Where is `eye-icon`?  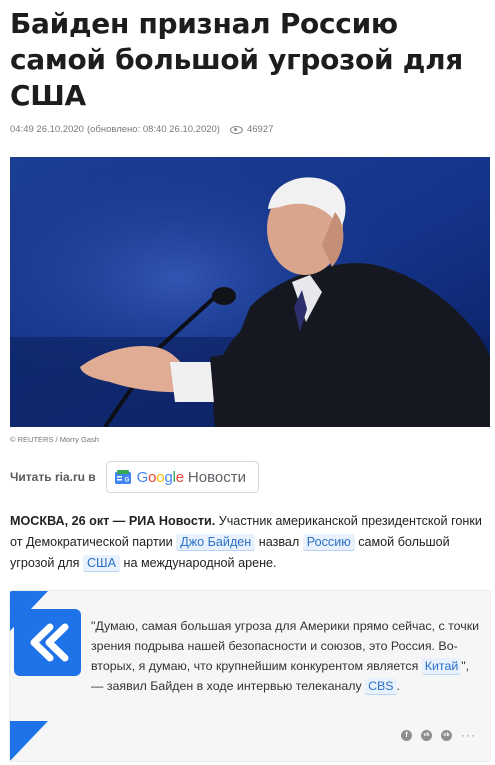
eye-icon is located at coordinates (236, 129).